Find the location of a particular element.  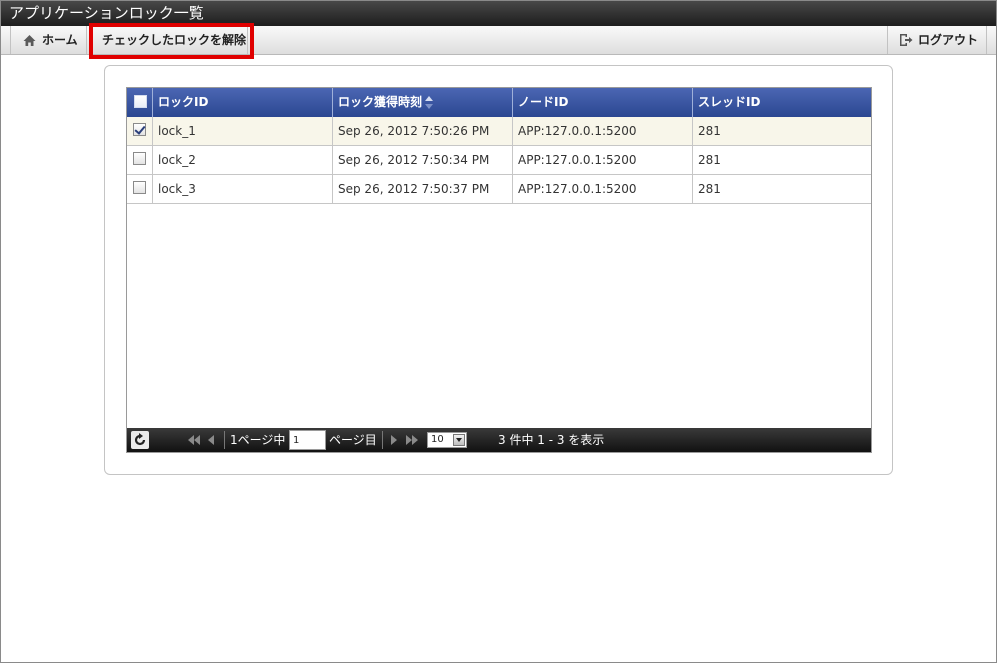

page-suffix-label: ページ目 is located at coordinates (353, 440).